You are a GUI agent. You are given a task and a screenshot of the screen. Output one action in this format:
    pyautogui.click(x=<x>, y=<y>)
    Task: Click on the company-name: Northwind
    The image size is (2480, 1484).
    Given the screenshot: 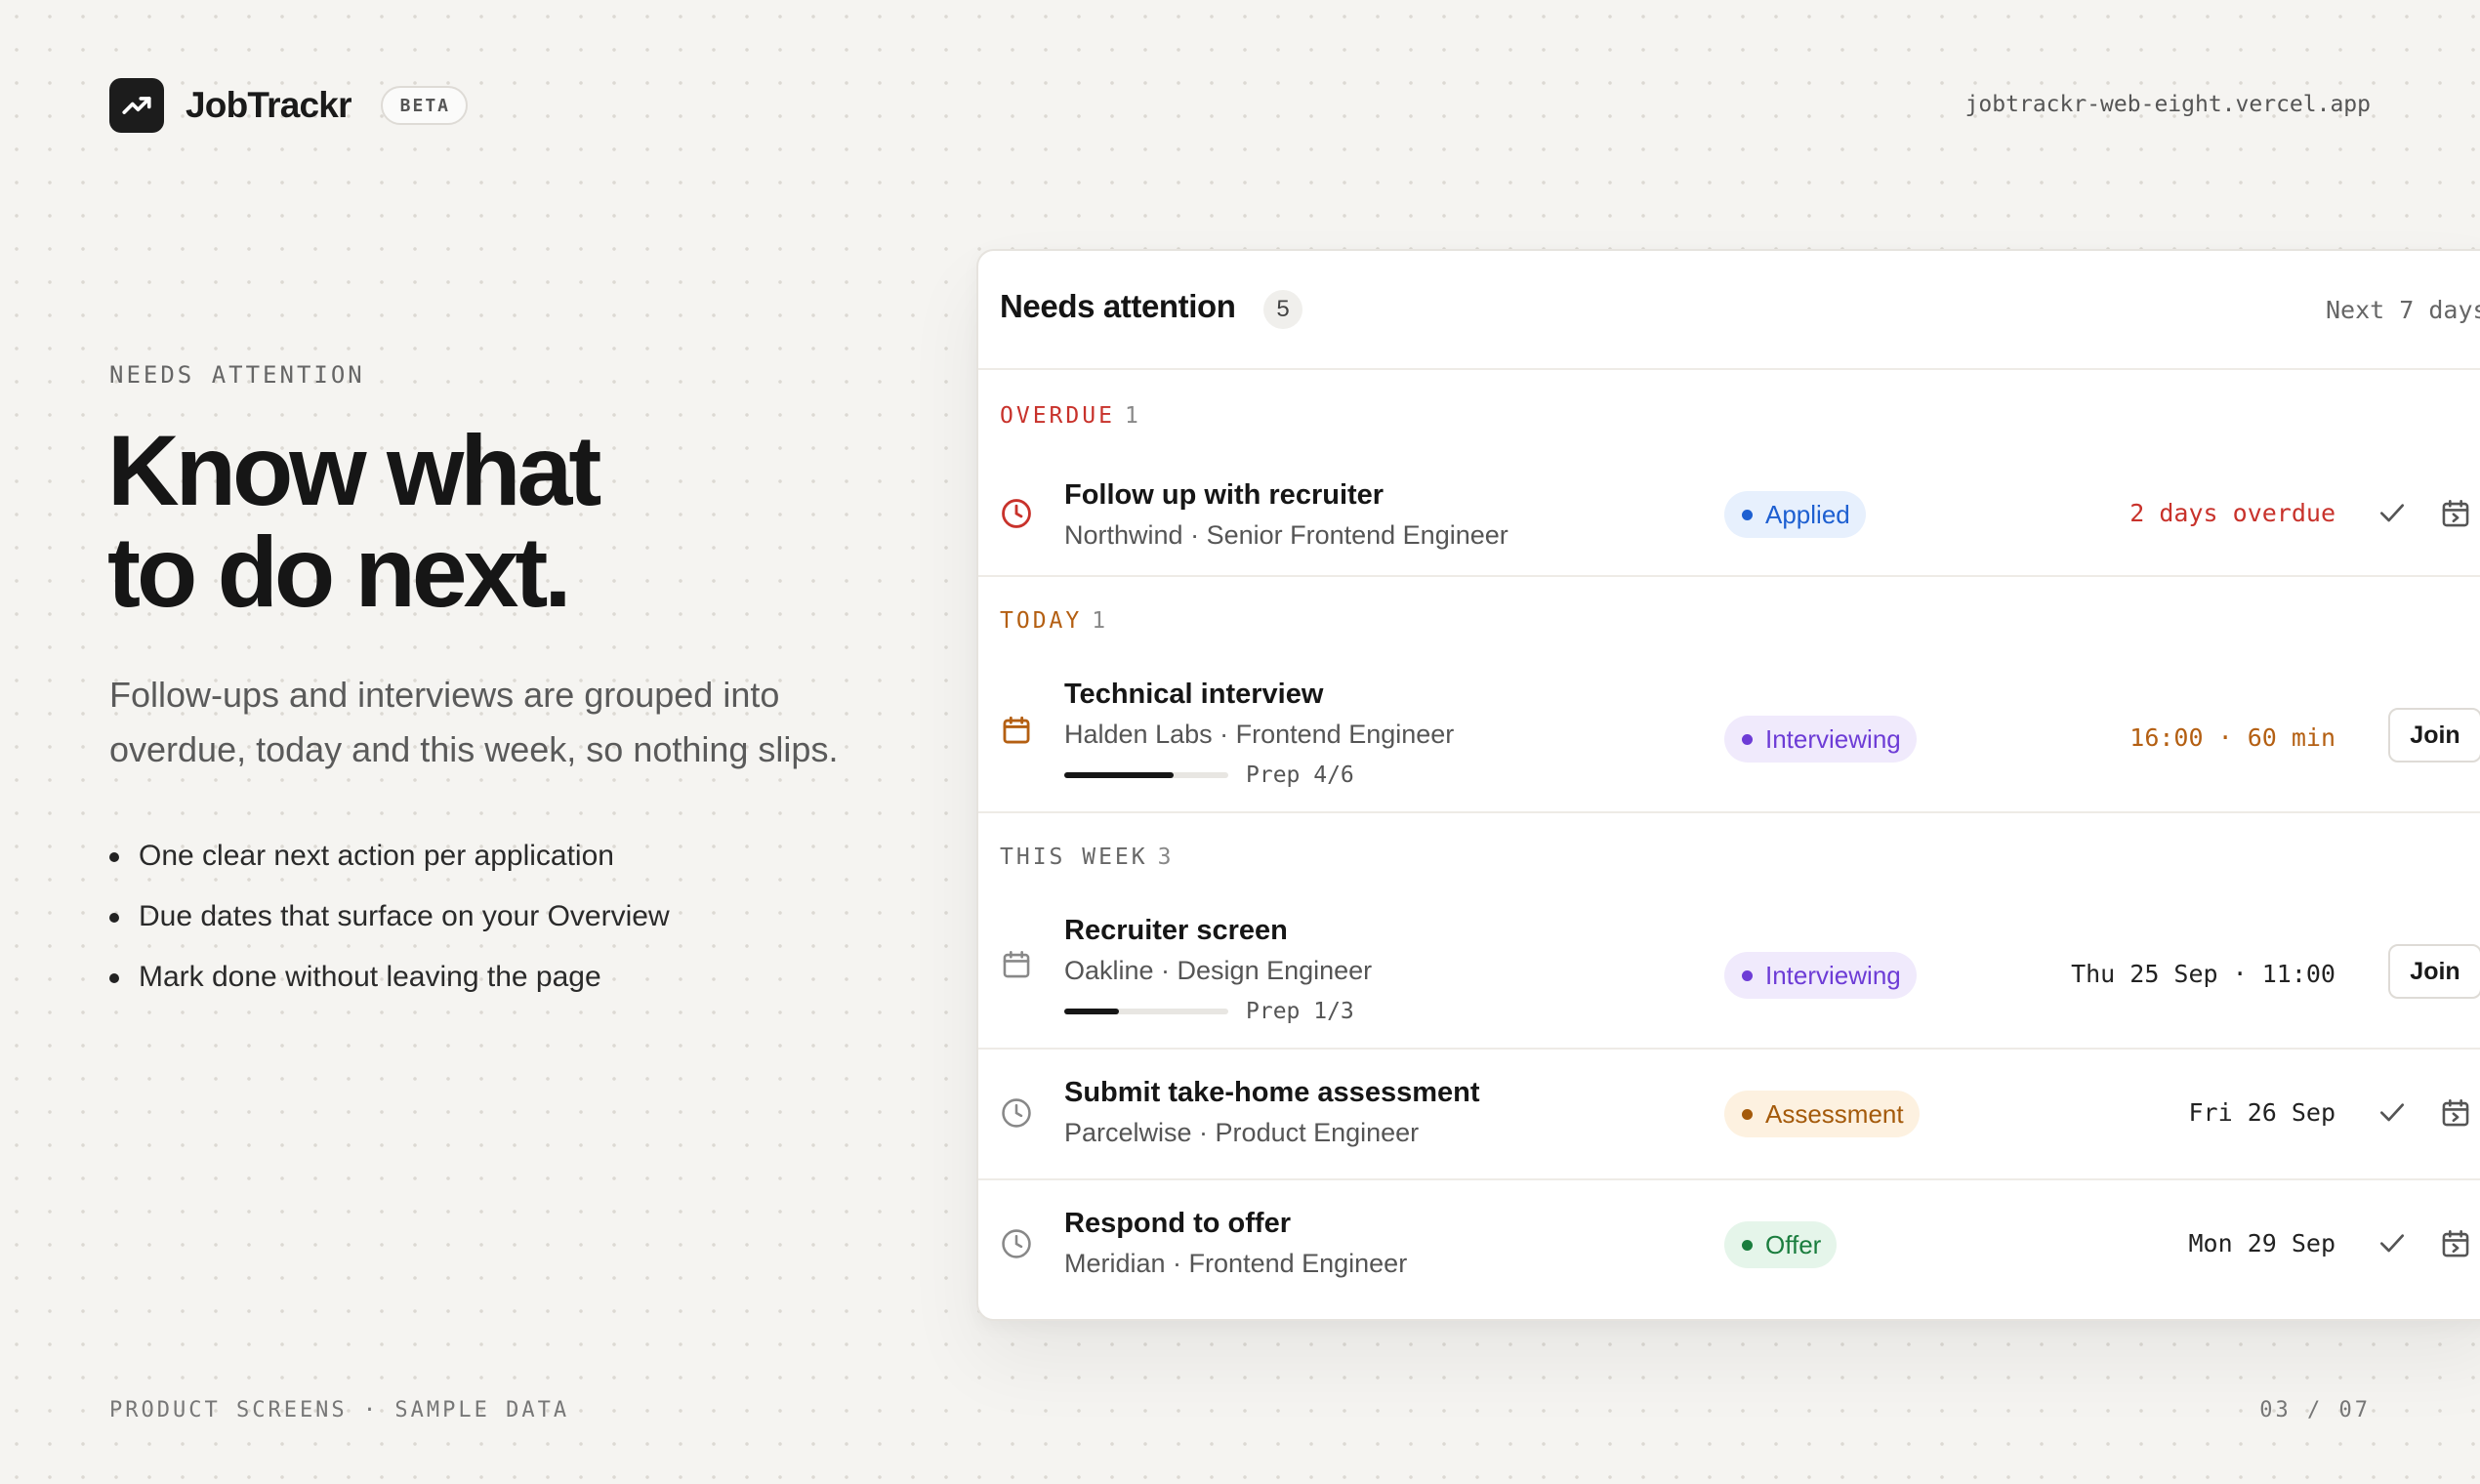 What is the action you would take?
    pyautogui.click(x=1123, y=535)
    